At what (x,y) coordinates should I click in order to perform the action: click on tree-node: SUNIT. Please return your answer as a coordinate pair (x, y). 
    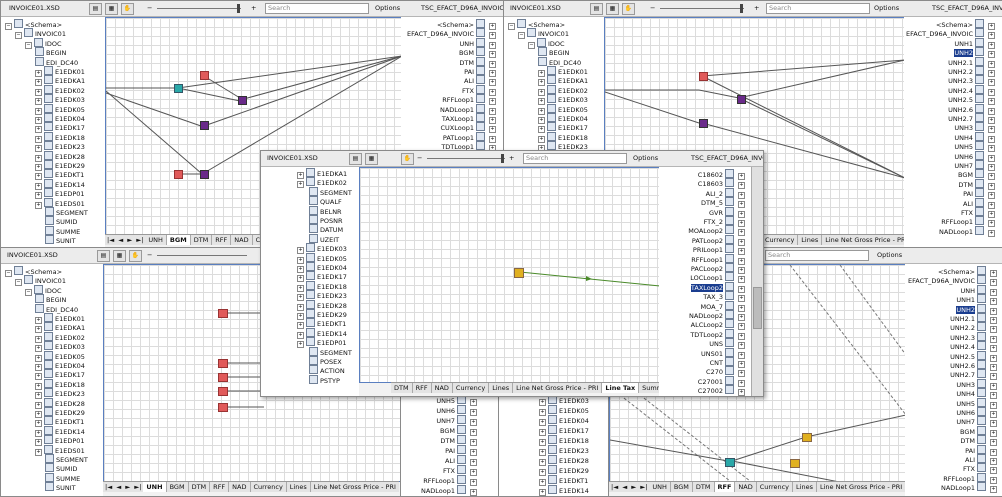
    Looking at the image, I should click on (60, 240).